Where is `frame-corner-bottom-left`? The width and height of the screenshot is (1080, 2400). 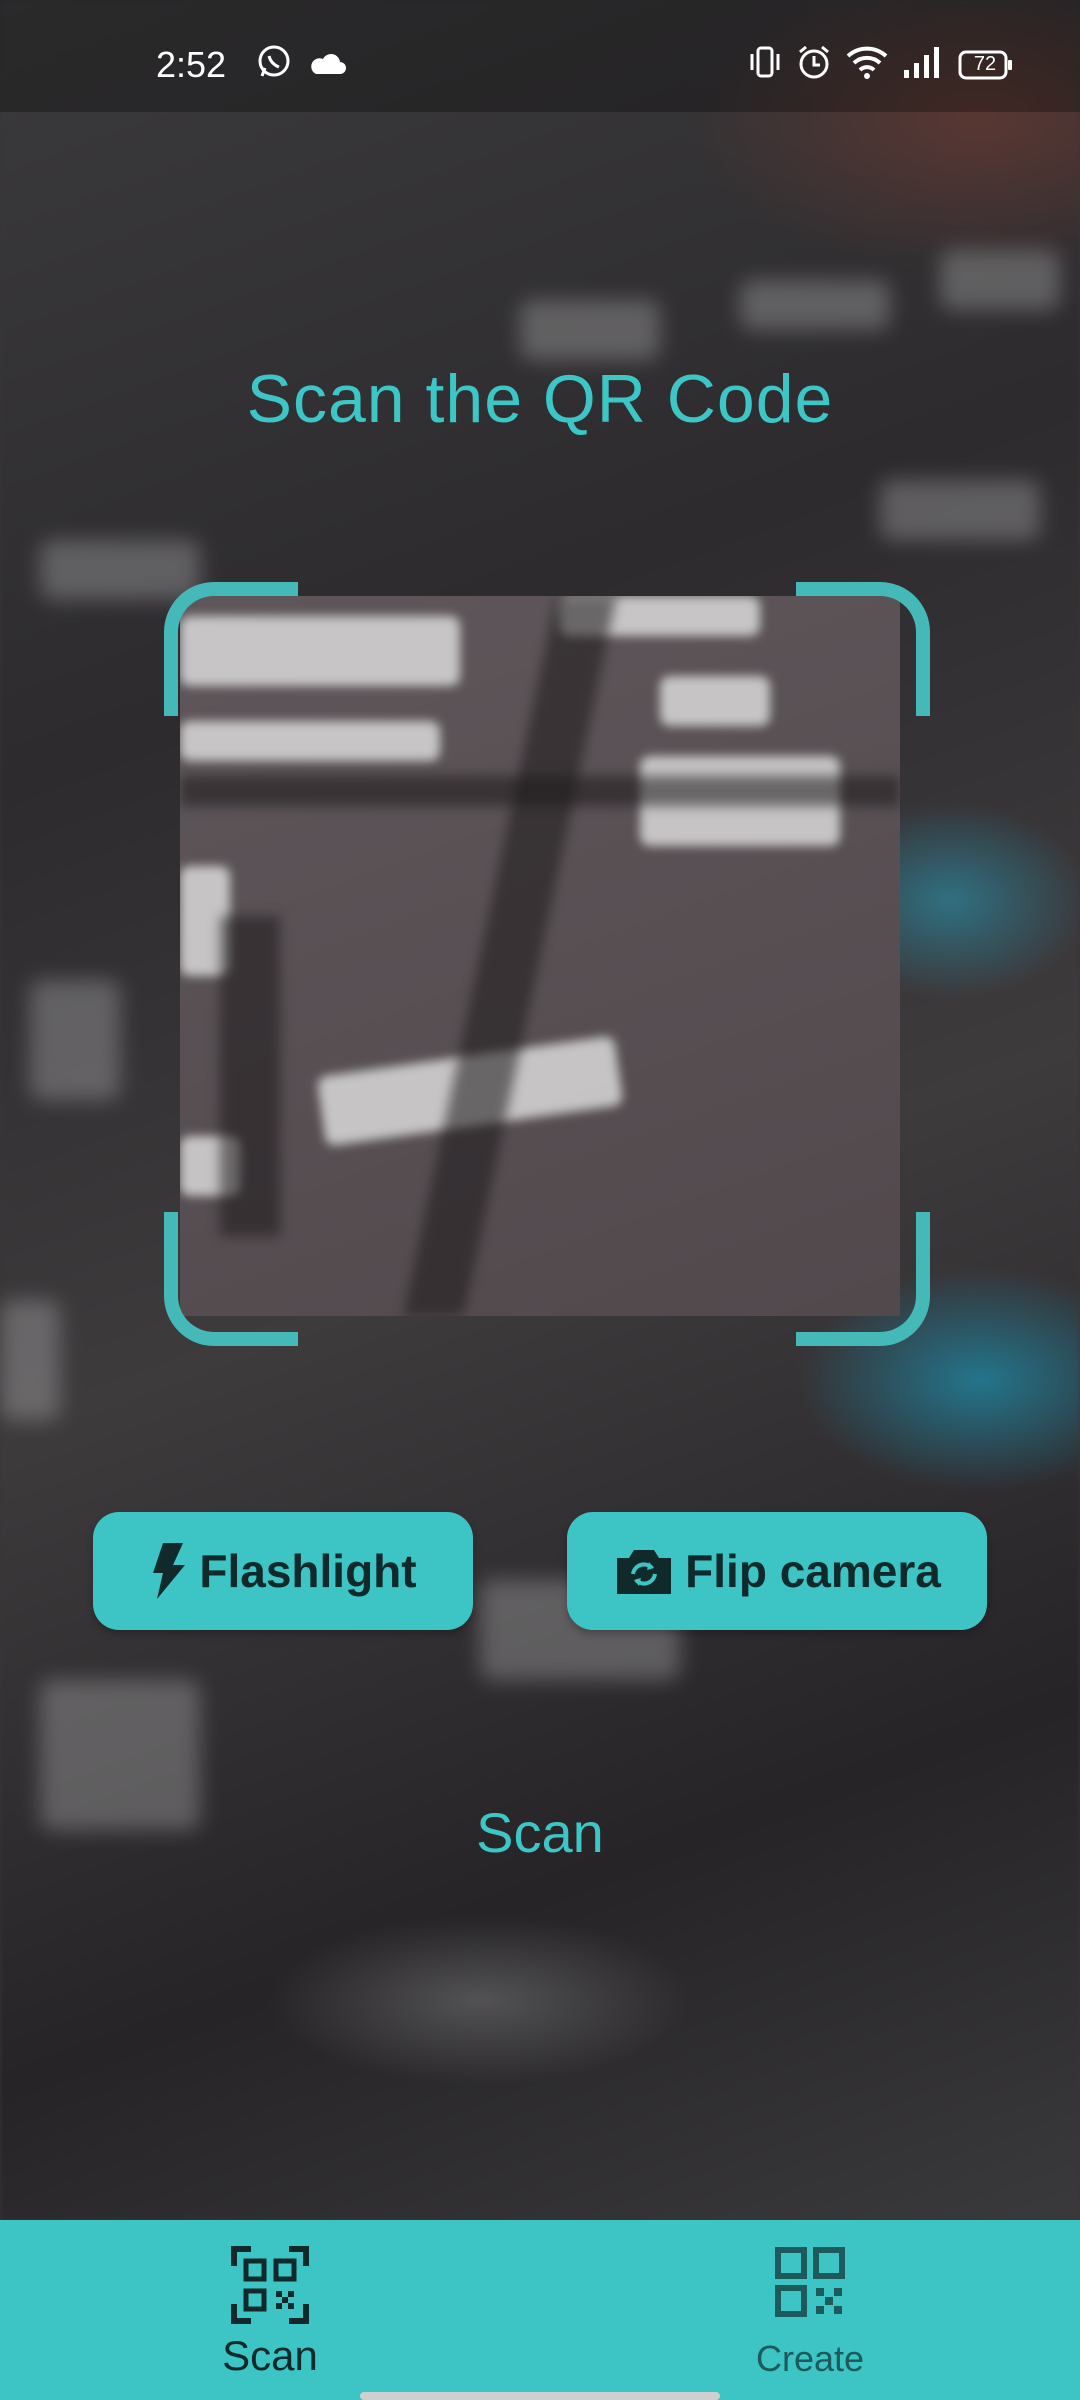
frame-corner-bottom-left is located at coordinates (231, 1279).